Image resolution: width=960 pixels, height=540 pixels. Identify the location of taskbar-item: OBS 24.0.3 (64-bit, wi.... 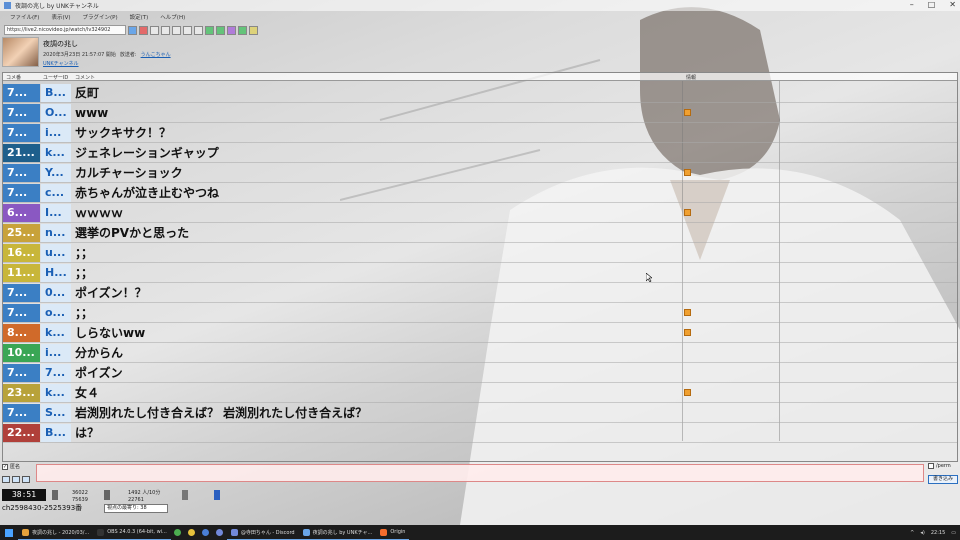
(132, 532).